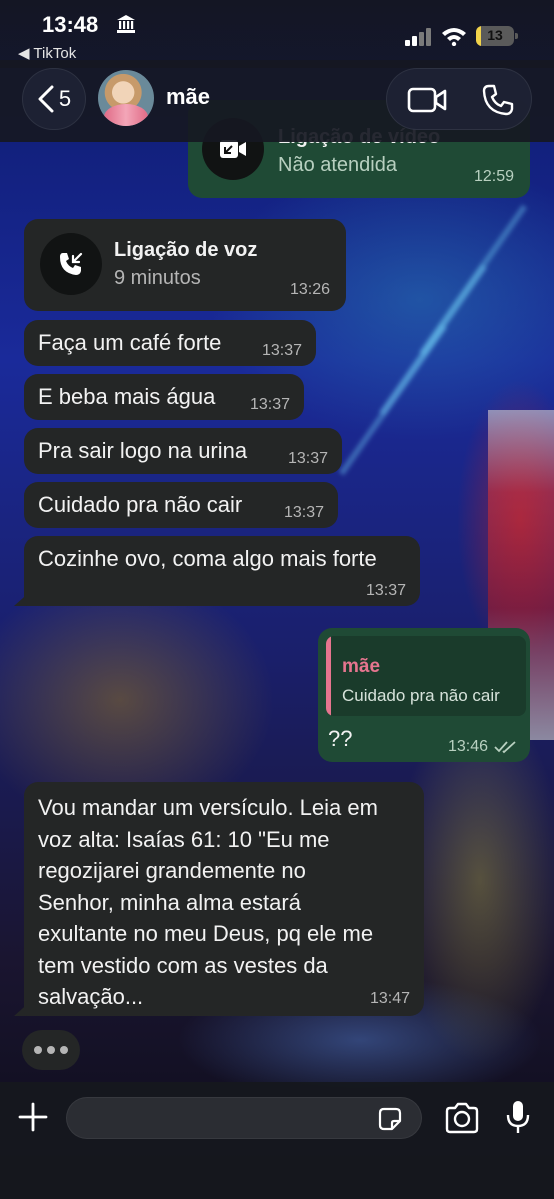 The width and height of the screenshot is (554, 1199). What do you see at coordinates (33, 1117) in the screenshot?
I see `plus-icon` at bounding box center [33, 1117].